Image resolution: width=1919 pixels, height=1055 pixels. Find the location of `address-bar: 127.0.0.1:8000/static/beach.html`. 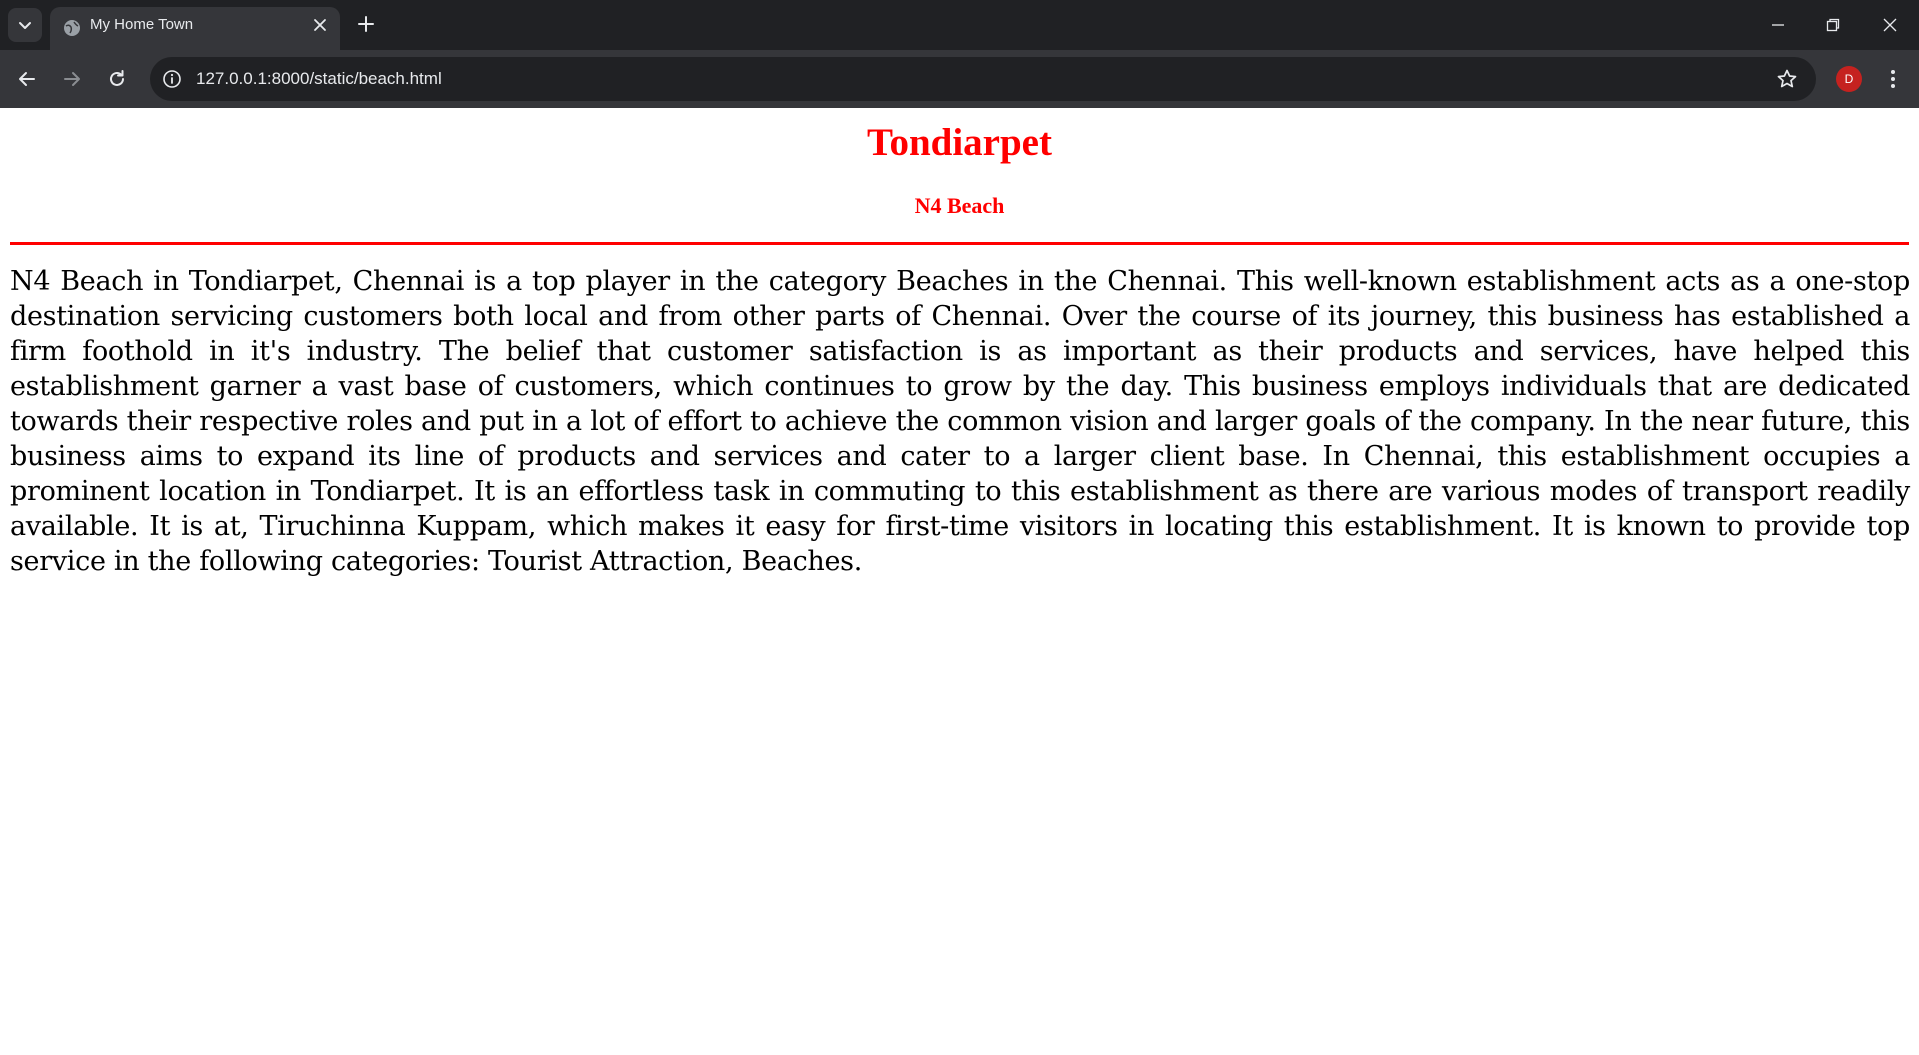

address-bar: 127.0.0.1:8000/static/beach.html is located at coordinates (983, 79).